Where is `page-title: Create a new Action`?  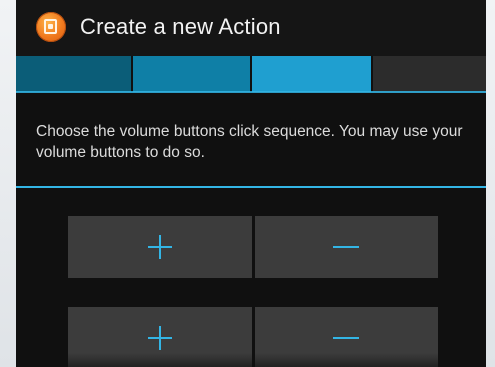 page-title: Create a new Action is located at coordinates (180, 26).